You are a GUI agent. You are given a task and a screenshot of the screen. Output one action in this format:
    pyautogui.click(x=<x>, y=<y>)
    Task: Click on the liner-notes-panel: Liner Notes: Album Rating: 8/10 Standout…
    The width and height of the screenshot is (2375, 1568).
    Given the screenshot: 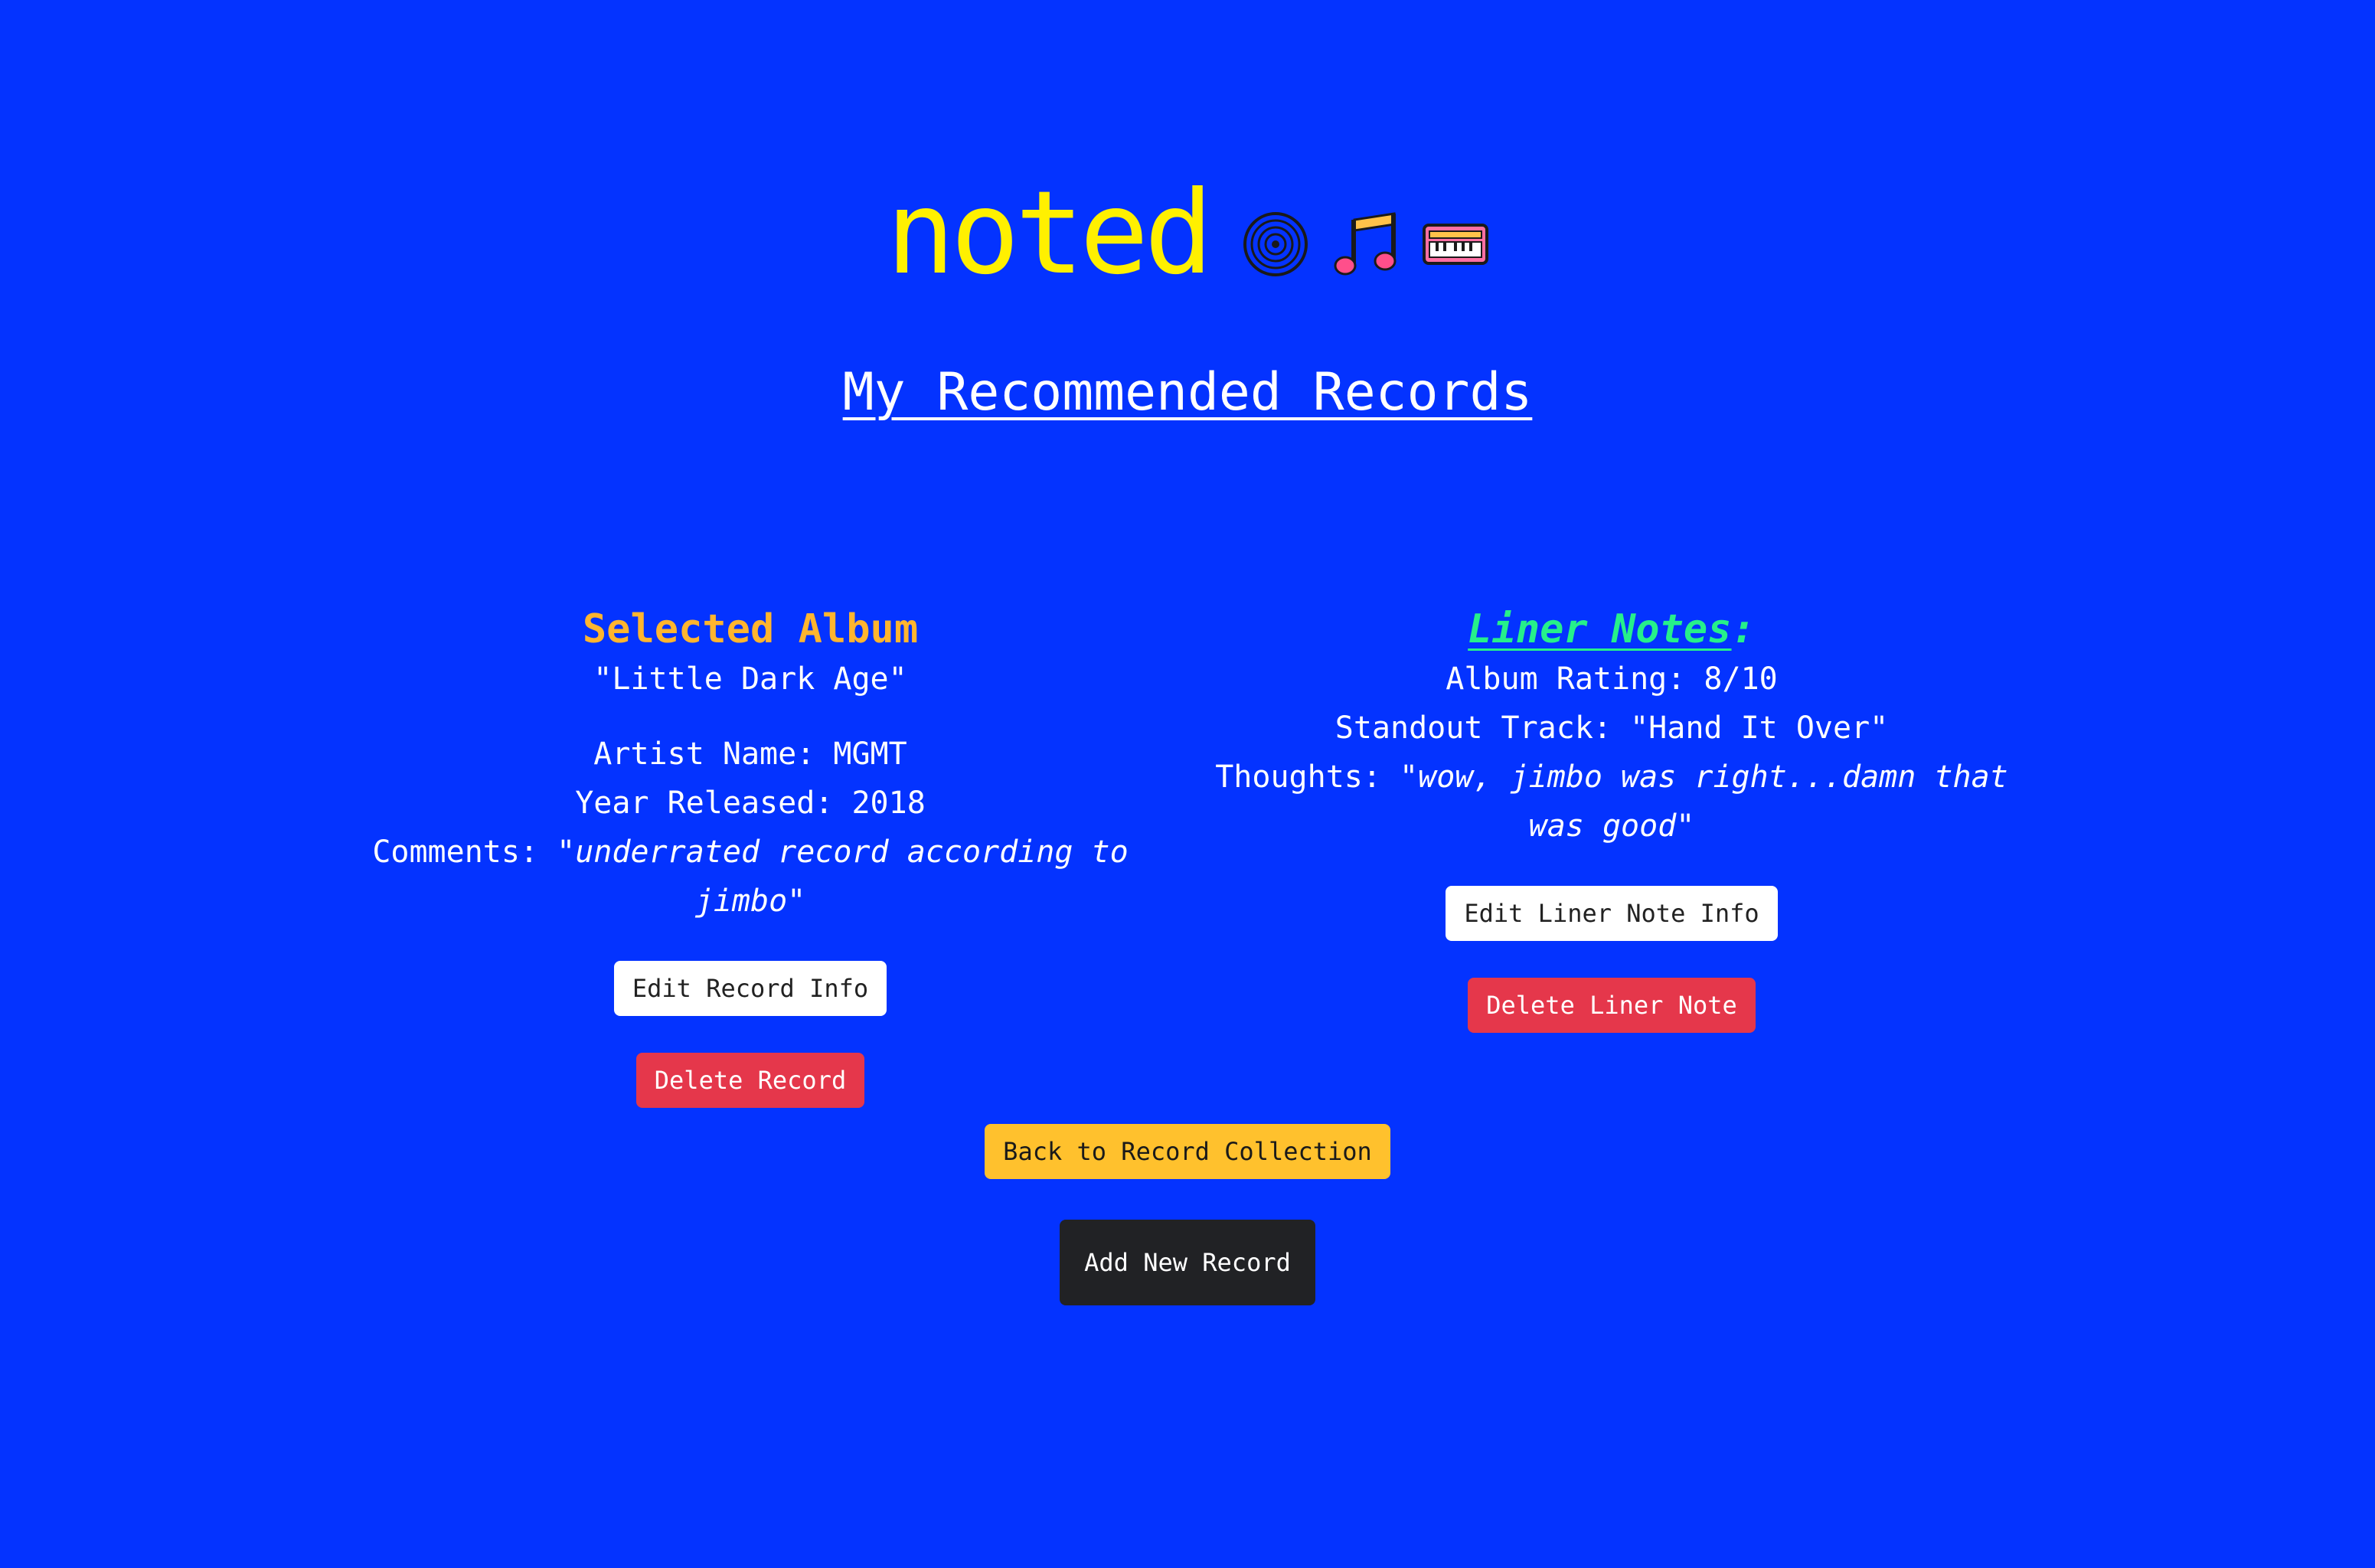 What is the action you would take?
    pyautogui.click(x=1611, y=819)
    